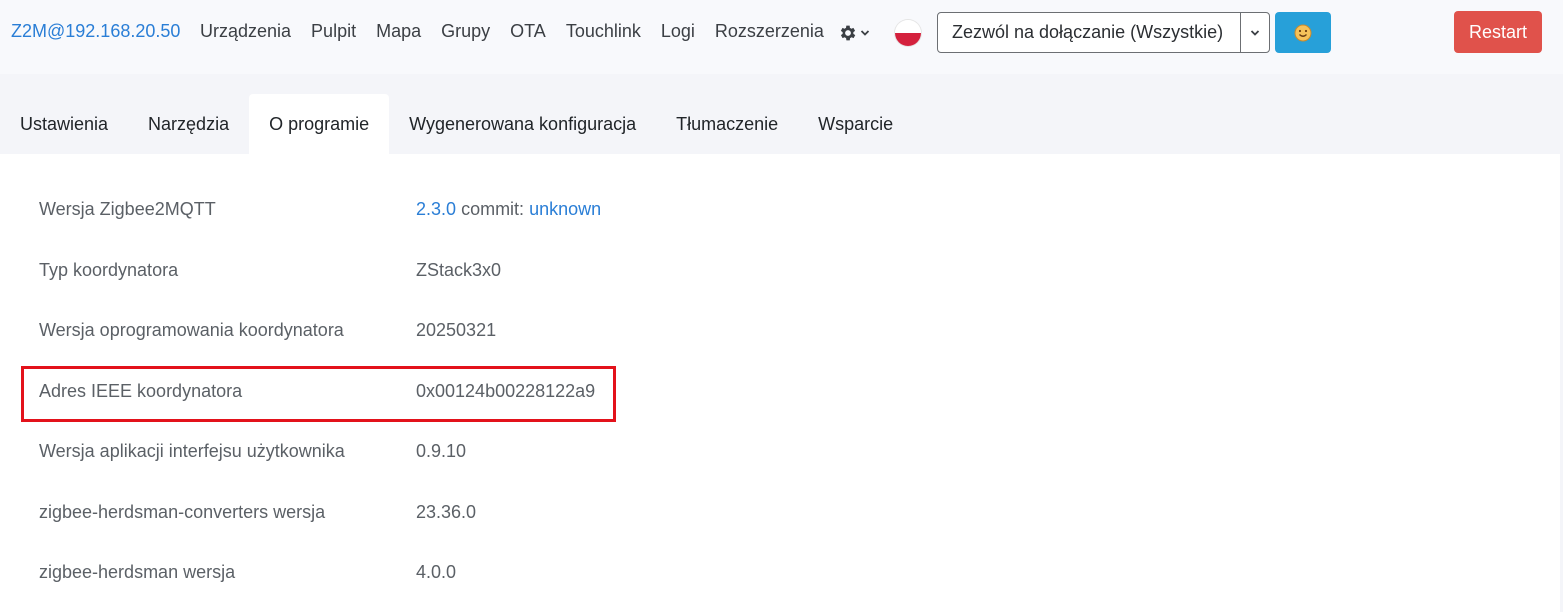 The width and height of the screenshot is (1563, 612). I want to click on smiley-icon, so click(1303, 32).